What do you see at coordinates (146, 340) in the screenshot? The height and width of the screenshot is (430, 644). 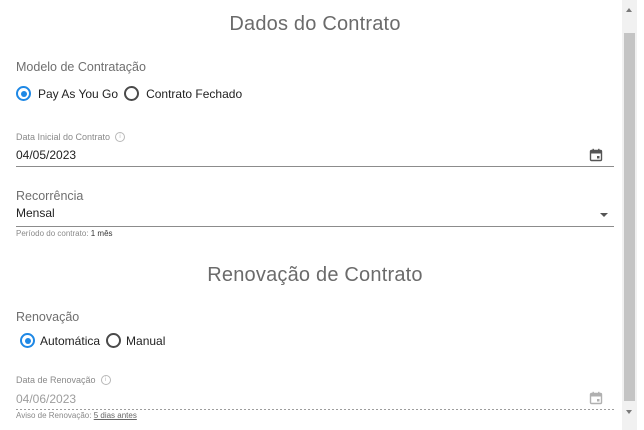 I see `radio-manual-label: Manual` at bounding box center [146, 340].